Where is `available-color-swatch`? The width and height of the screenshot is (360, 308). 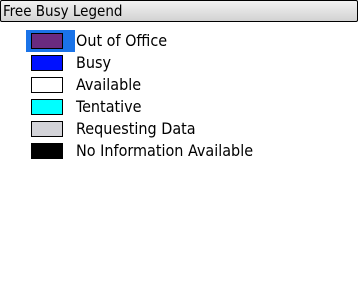
available-color-swatch is located at coordinates (47, 85).